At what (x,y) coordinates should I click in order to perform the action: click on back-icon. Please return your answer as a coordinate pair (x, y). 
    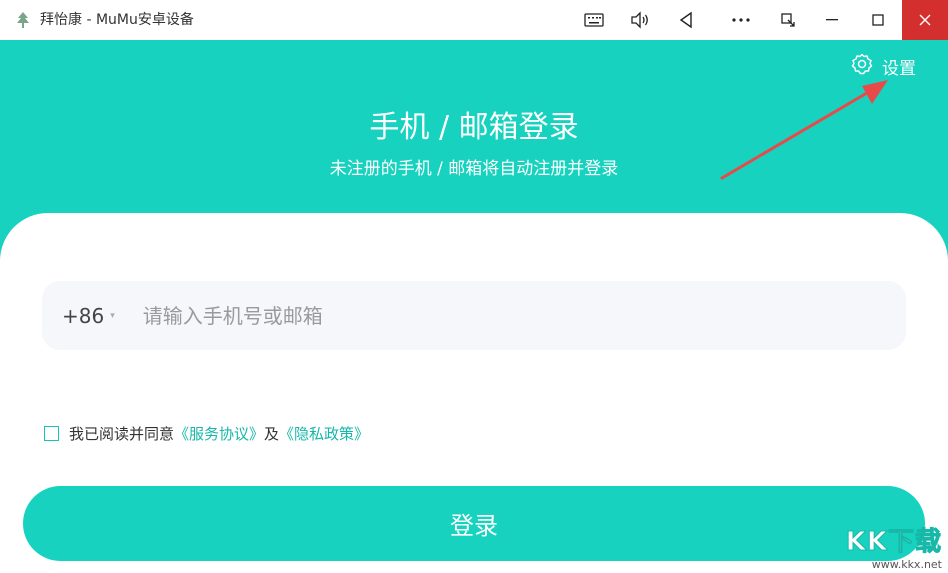
    Looking at the image, I should click on (686, 20).